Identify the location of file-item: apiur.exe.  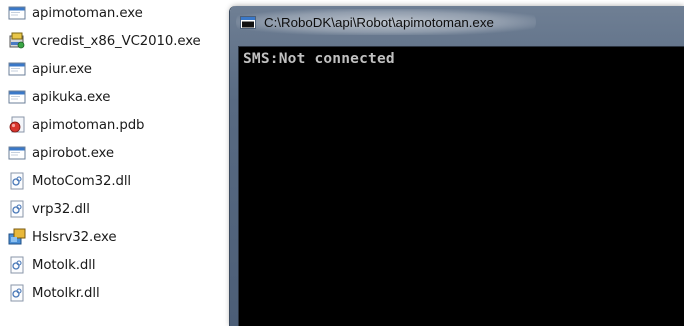
(115, 69).